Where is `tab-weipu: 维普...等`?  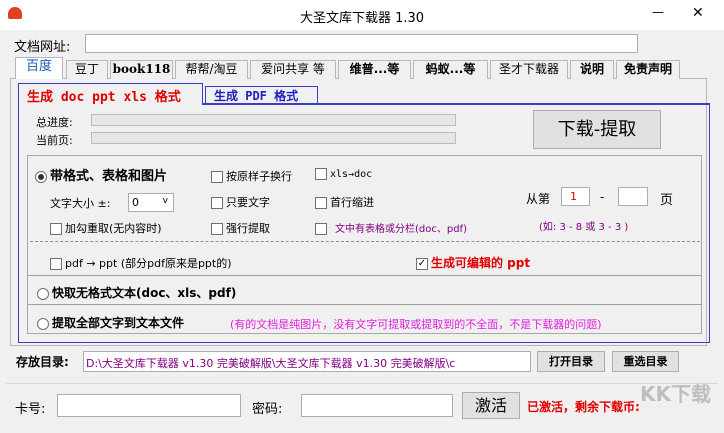 tab-weipu: 维普...等 is located at coordinates (374, 69).